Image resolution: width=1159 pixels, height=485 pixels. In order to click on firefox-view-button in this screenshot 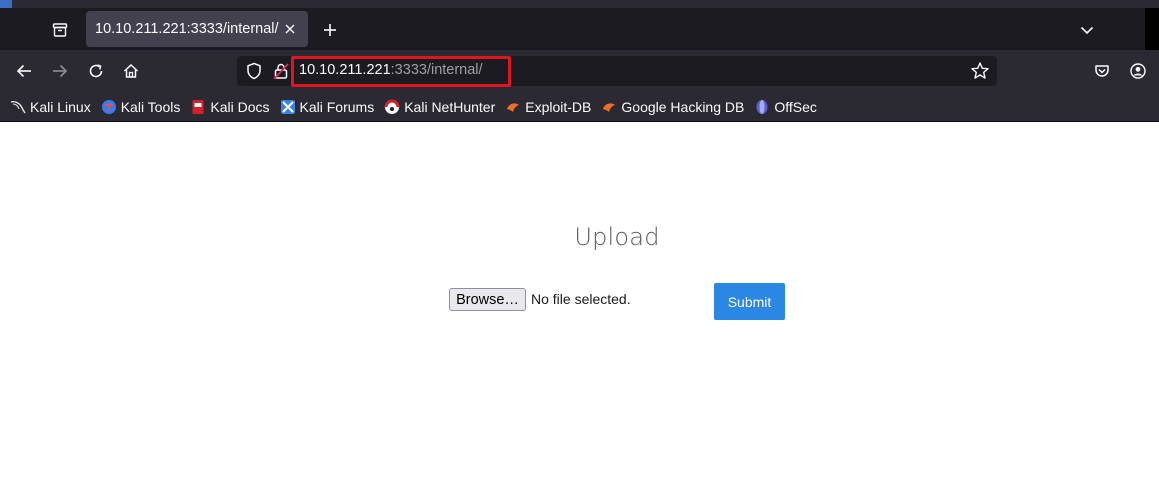, I will do `click(60, 30)`.